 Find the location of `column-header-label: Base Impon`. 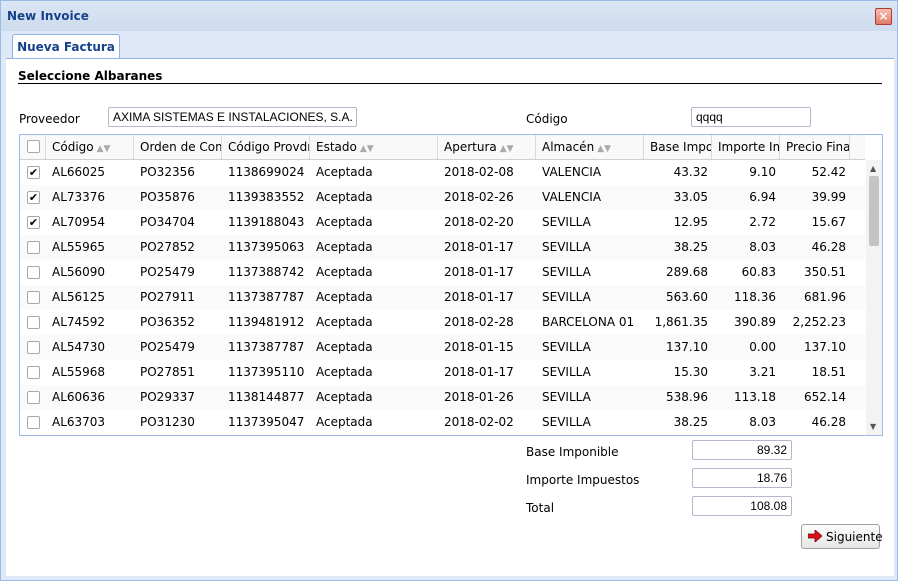

column-header-label: Base Impon is located at coordinates (680, 147).